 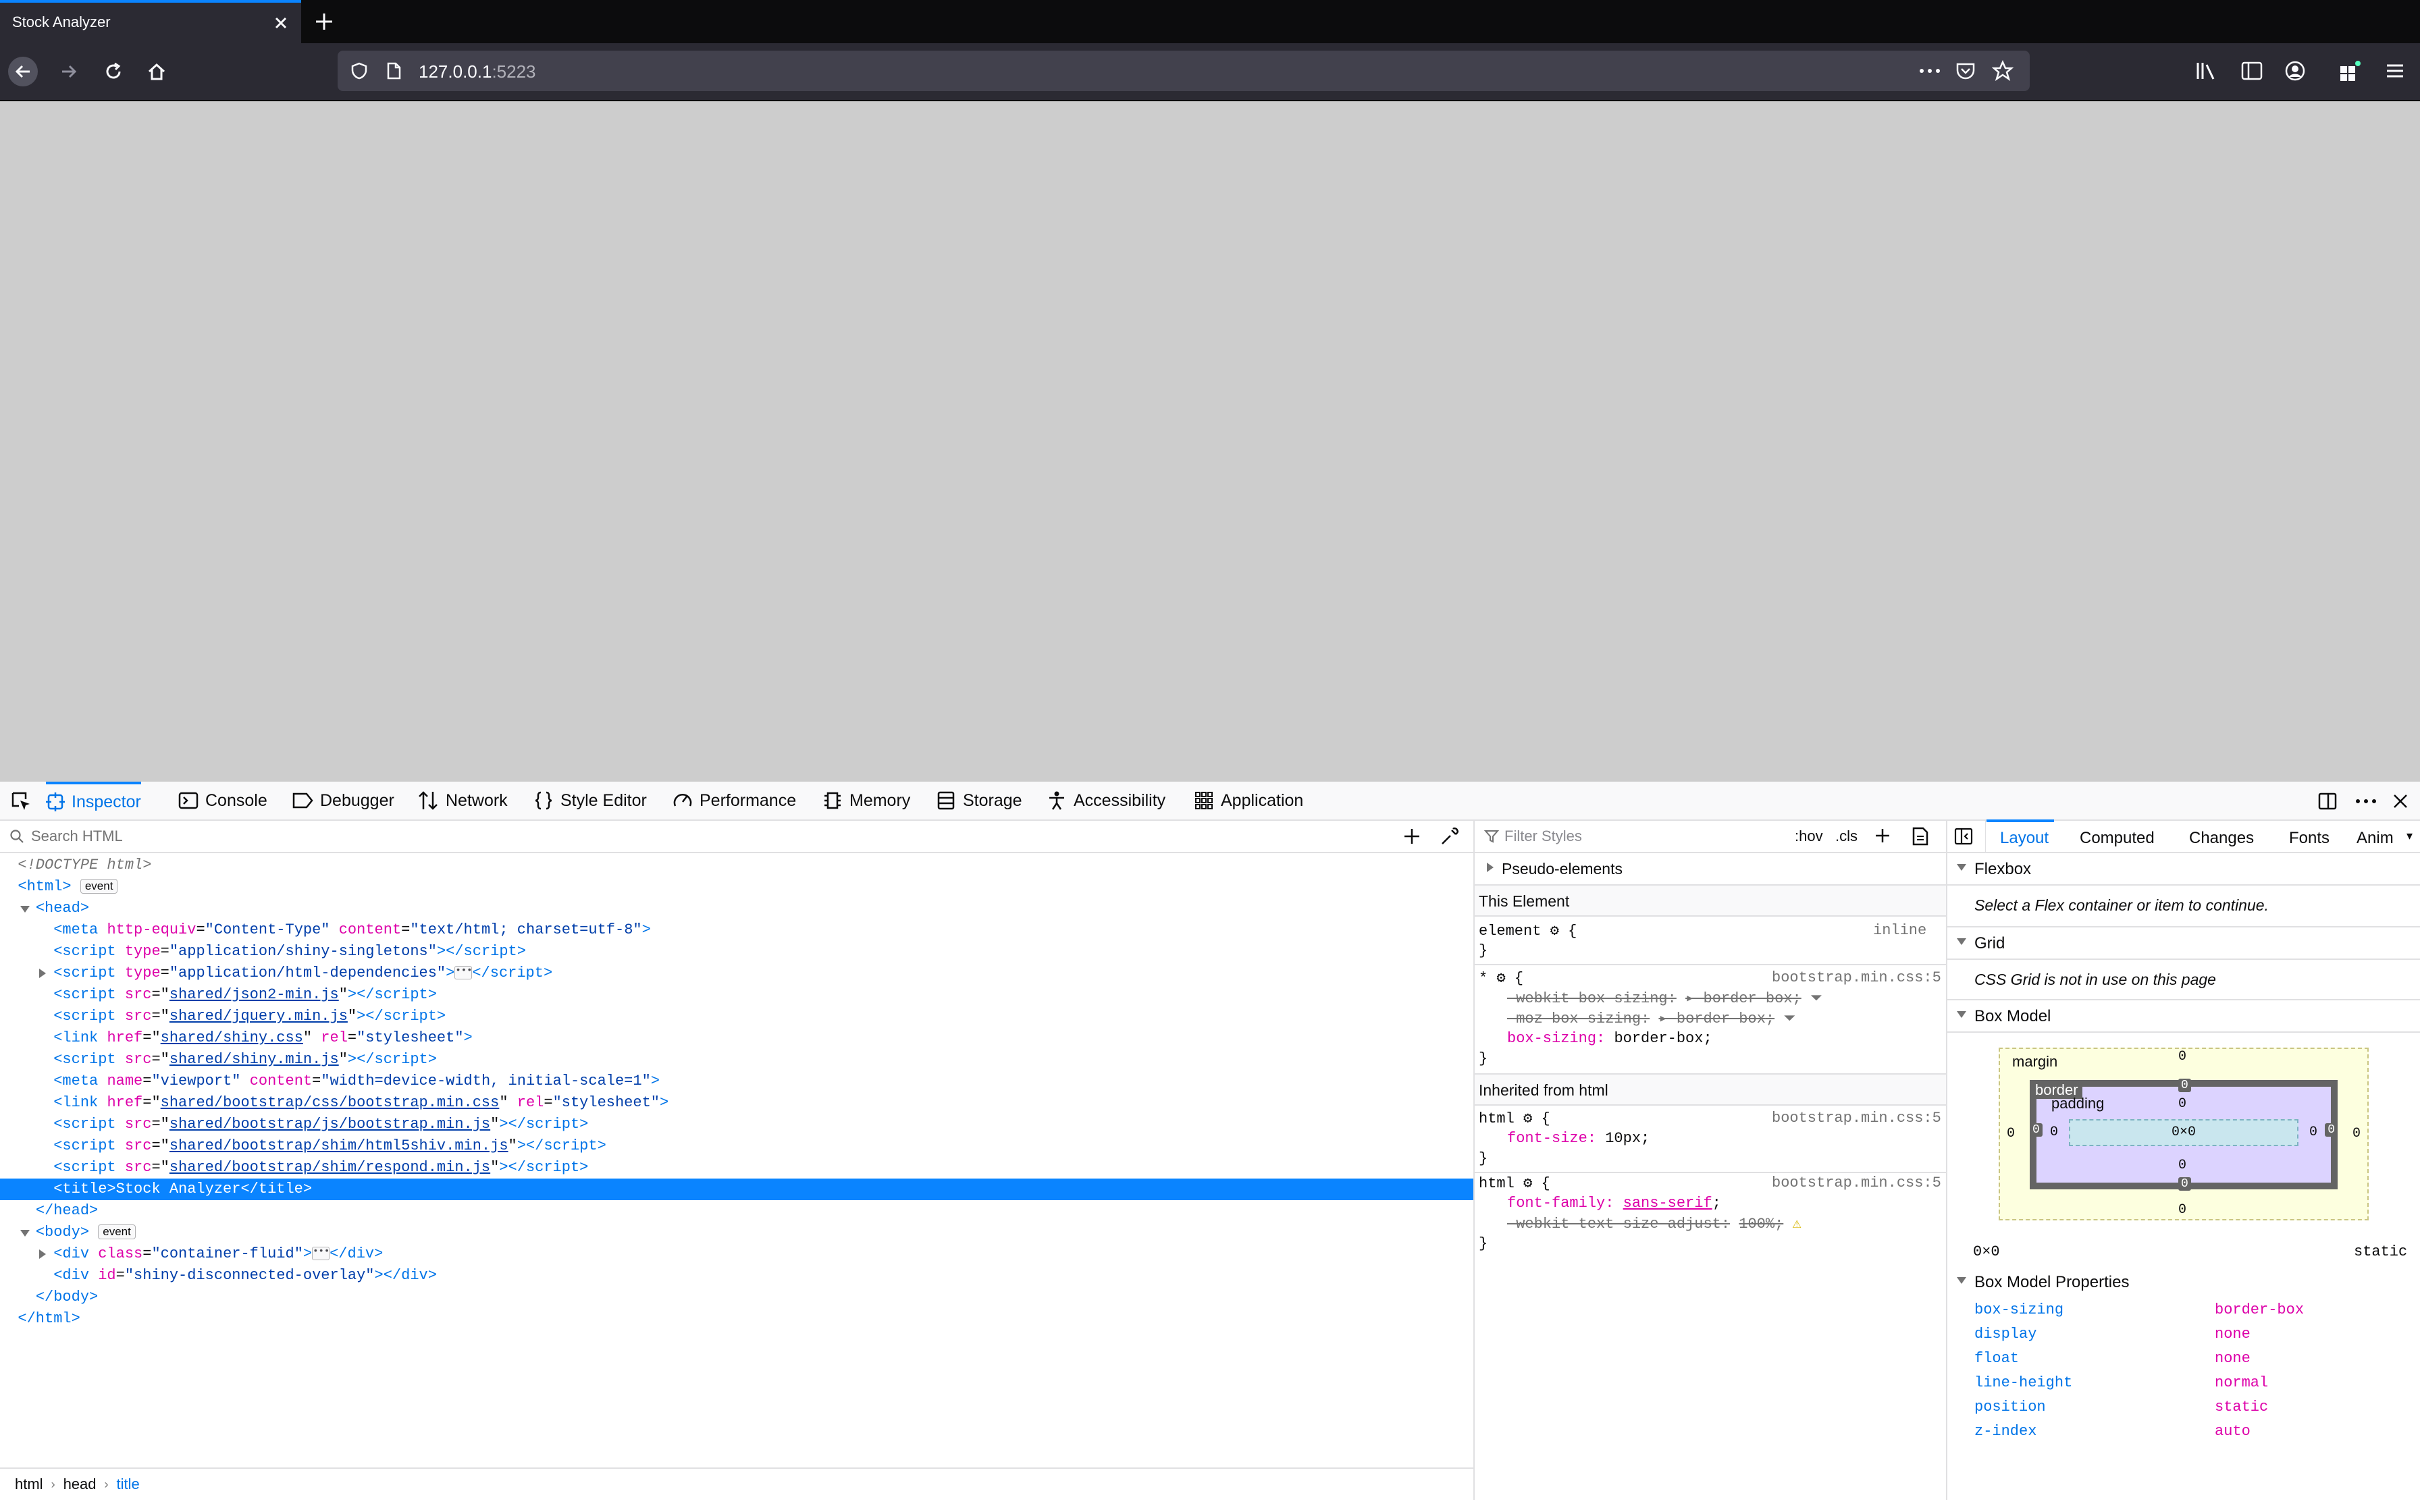 I want to click on margin-bottom-value: 0, so click(x=2182, y=1210).